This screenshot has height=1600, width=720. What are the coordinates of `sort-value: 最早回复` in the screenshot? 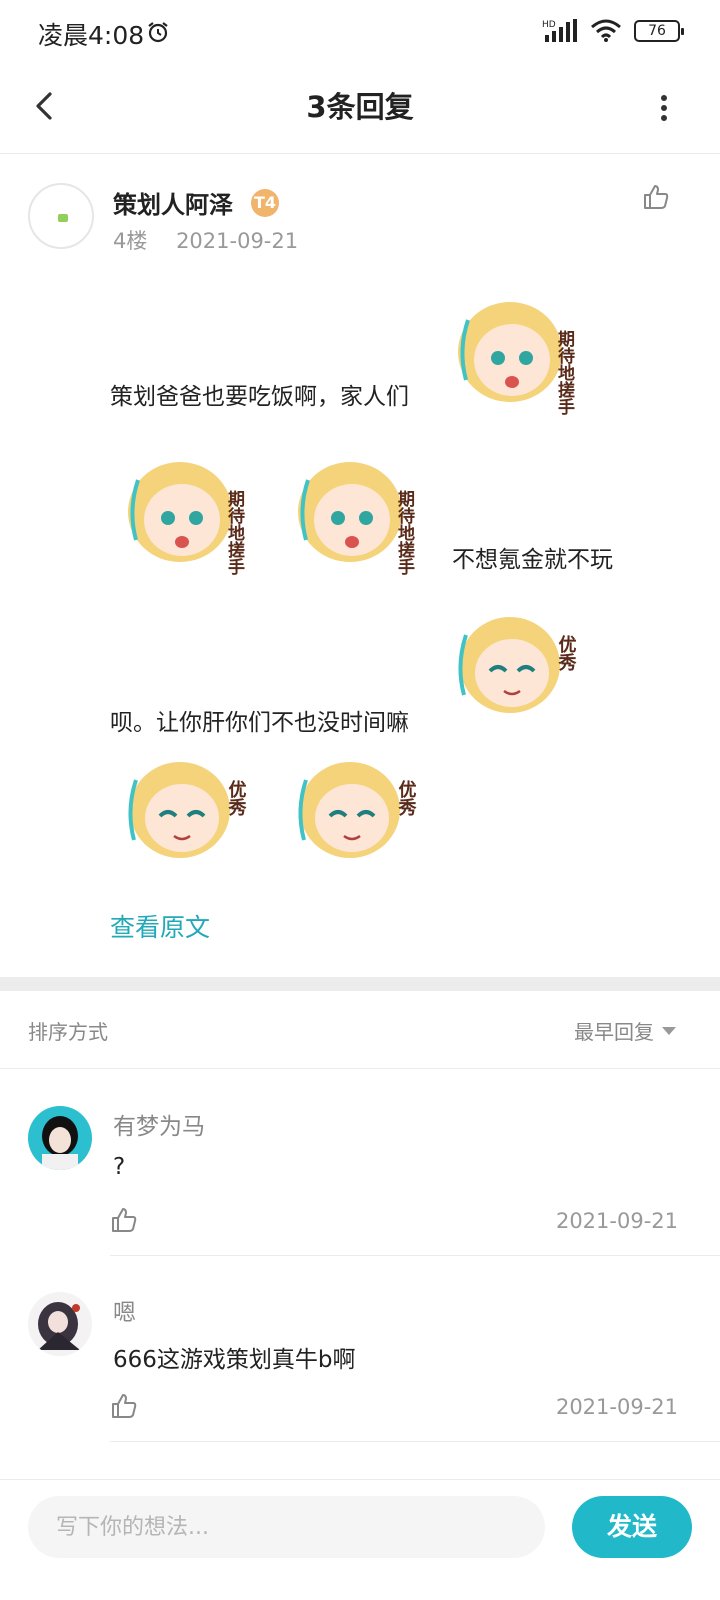 It's located at (614, 1032).